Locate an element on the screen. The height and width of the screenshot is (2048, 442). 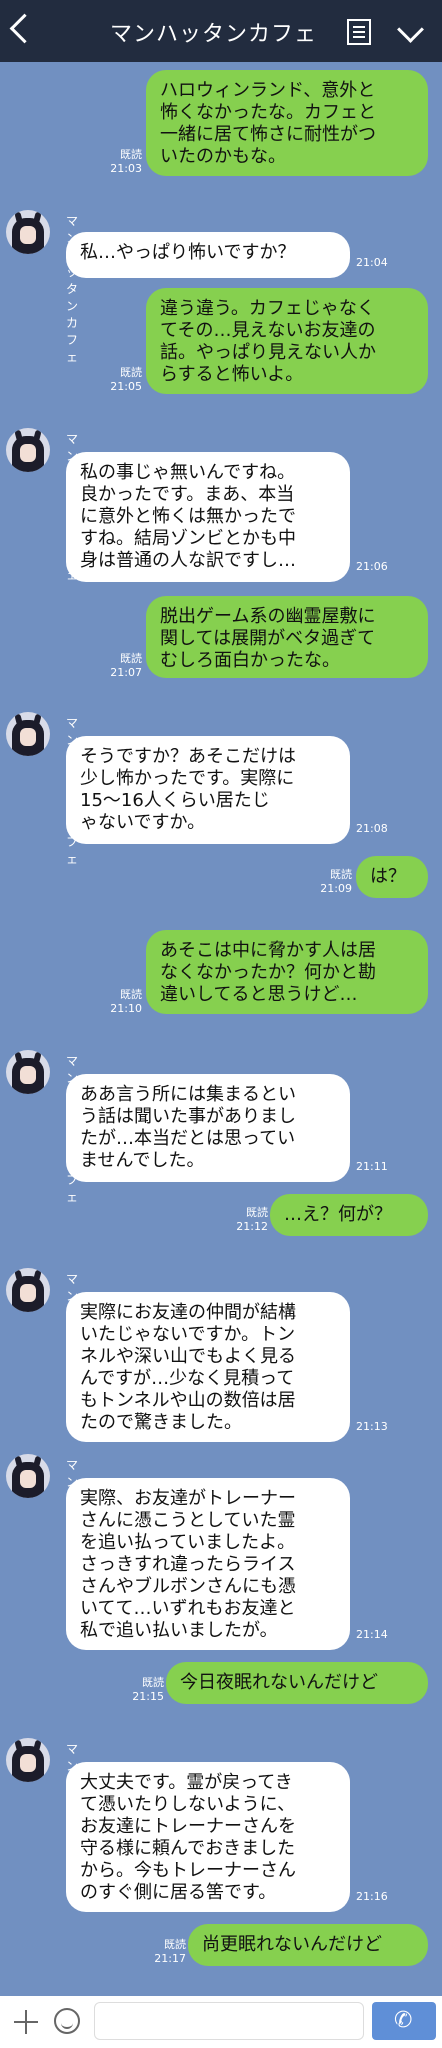
message-bubble: 脱出ゲーム系の幽霊屋敷に 関しては展開がベタ過ぎて むしろ面白かったな。 is located at coordinates (287, 637).